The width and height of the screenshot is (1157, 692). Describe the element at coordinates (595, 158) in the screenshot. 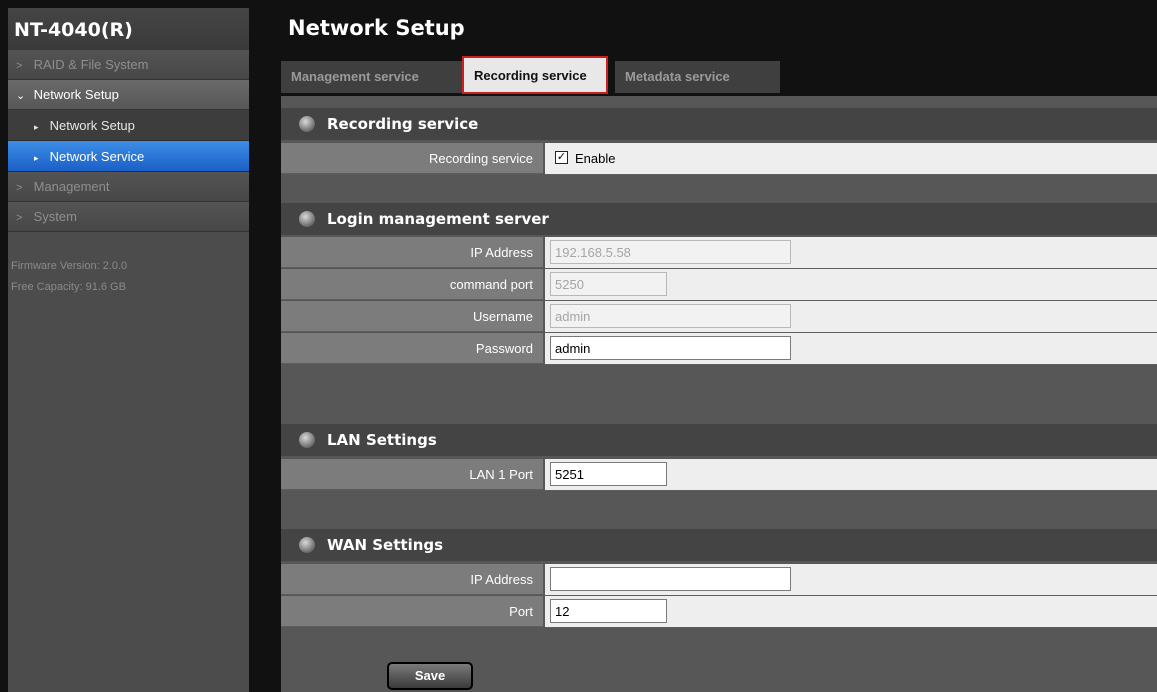

I see `enable-checkbox-label: Enable` at that location.